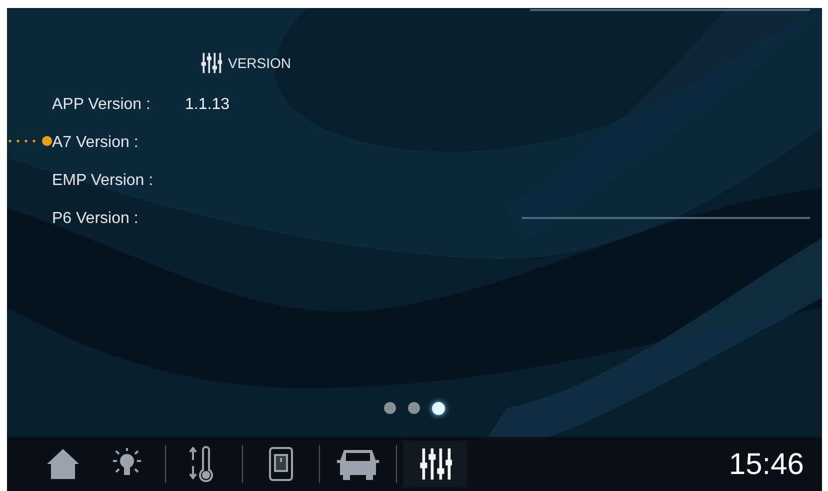 The height and width of the screenshot is (491, 828). What do you see at coordinates (96, 219) in the screenshot?
I see `version-label: P6 Version :` at bounding box center [96, 219].